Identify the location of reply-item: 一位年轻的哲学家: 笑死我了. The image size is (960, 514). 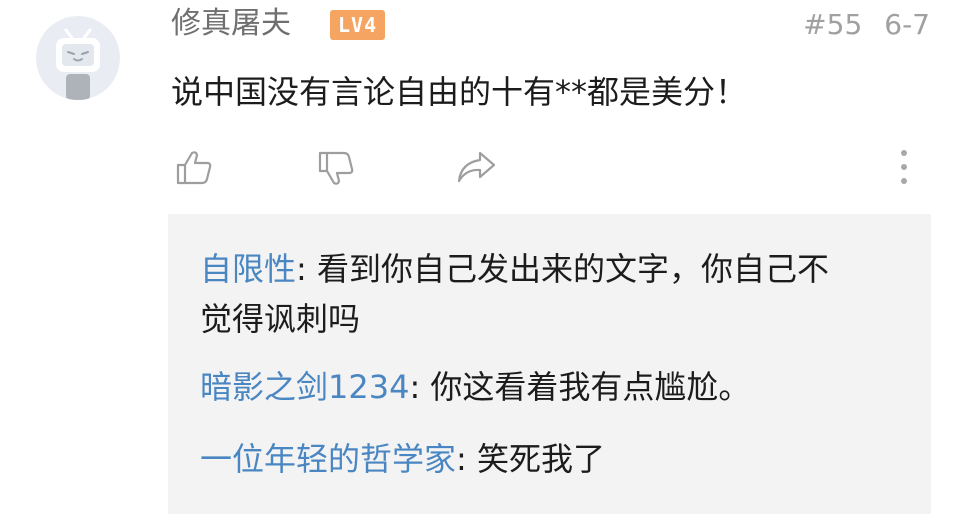
(530, 459).